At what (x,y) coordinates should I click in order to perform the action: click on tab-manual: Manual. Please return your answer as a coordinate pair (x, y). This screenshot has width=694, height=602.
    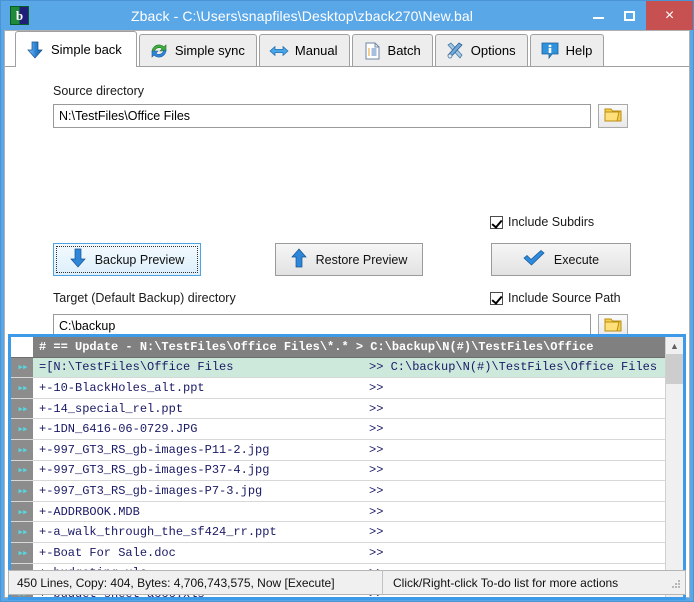
    Looking at the image, I should click on (304, 50).